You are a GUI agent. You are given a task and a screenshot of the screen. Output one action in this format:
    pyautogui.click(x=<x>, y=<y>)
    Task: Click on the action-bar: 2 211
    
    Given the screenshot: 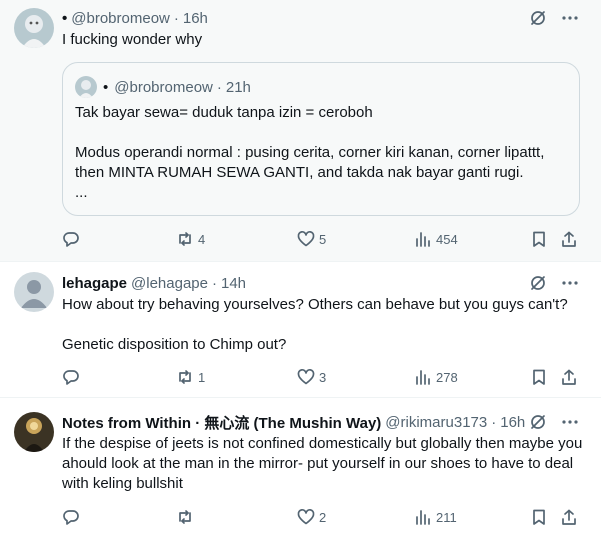 What is the action you would take?
    pyautogui.click(x=322, y=517)
    